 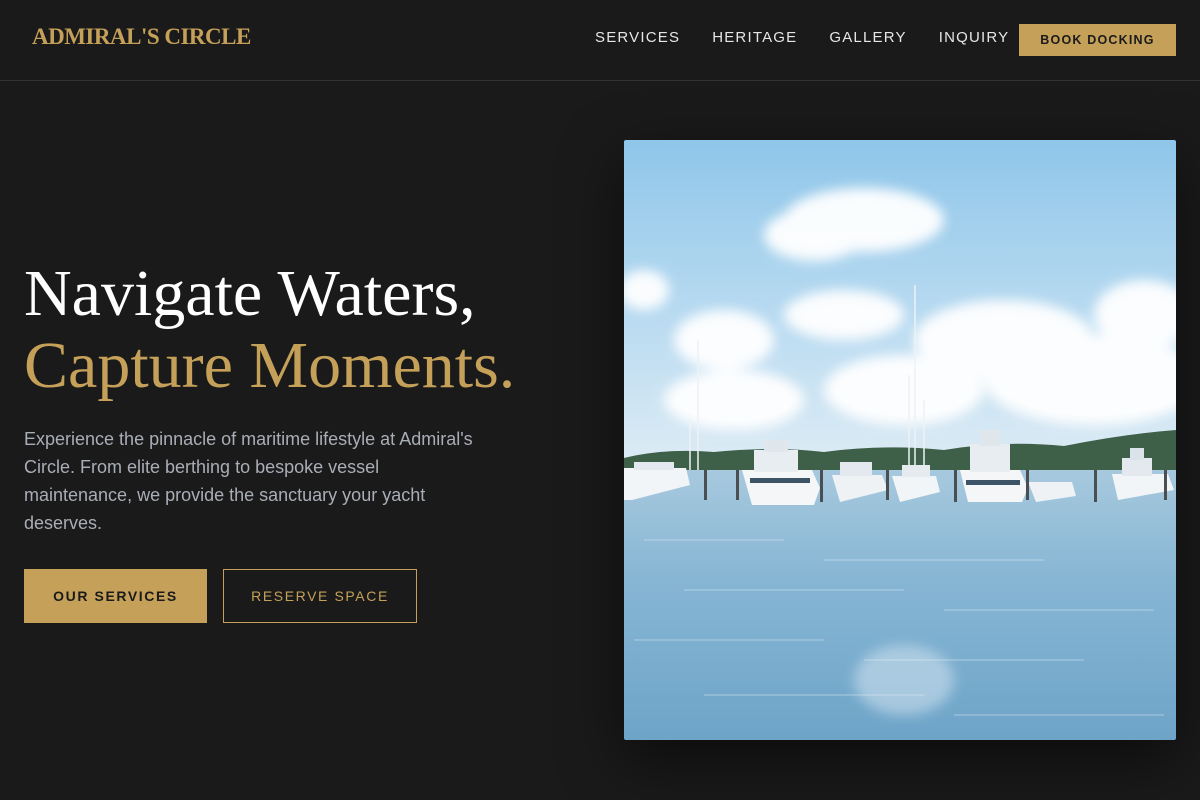 What do you see at coordinates (974, 37) in the screenshot?
I see `nav-item-inquiry: INQUIRY` at bounding box center [974, 37].